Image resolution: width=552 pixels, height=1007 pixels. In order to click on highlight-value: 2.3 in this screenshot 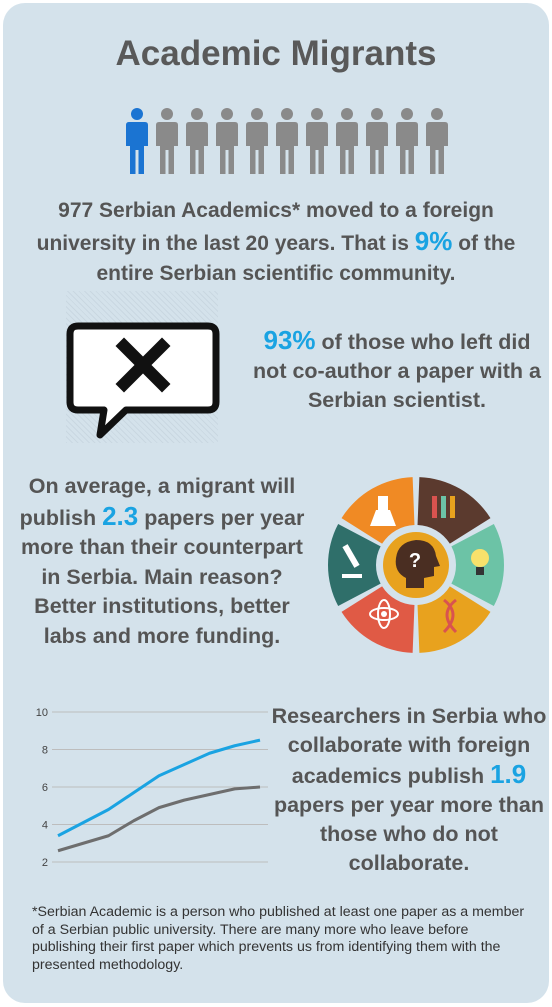, I will do `click(120, 515)`.